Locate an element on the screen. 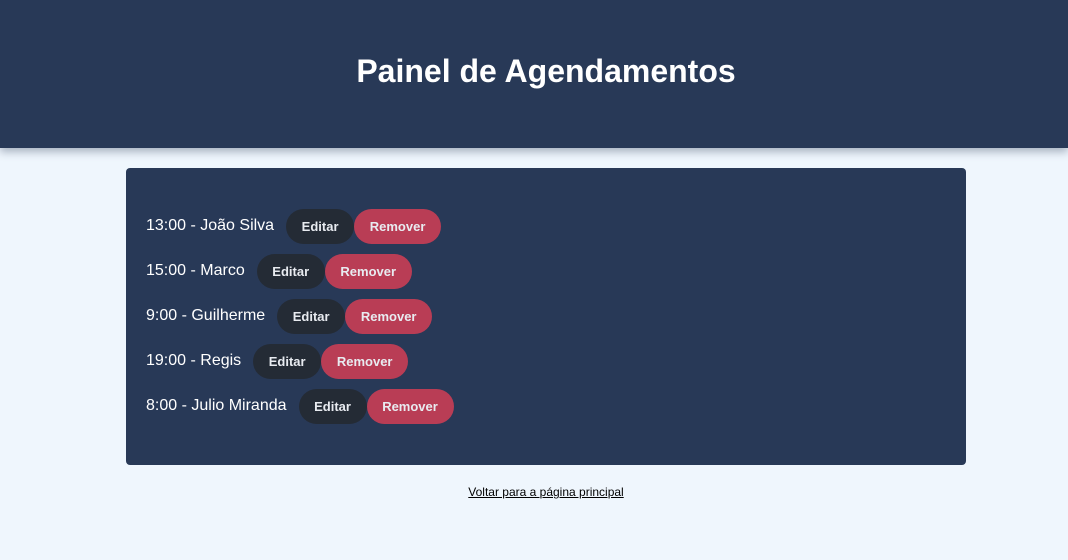 The width and height of the screenshot is (1068, 560). back-to-home-link: Voltar para a página principal is located at coordinates (545, 492).